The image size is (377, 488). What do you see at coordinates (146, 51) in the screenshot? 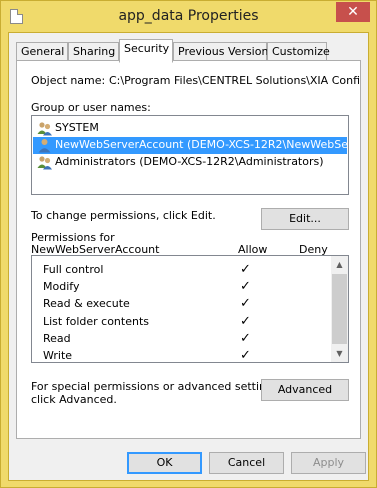
I see `tab-security: Security` at bounding box center [146, 51].